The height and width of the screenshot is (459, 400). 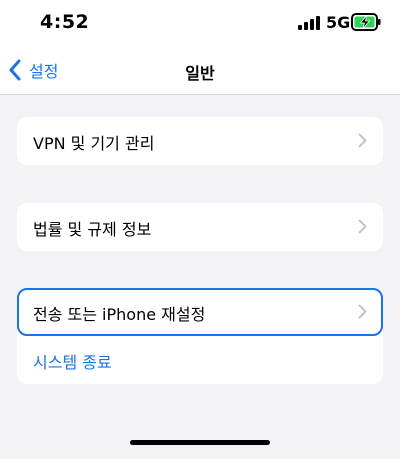 I want to click on settings-group-legal: 법률 및 규제 정보, so click(x=200, y=227).